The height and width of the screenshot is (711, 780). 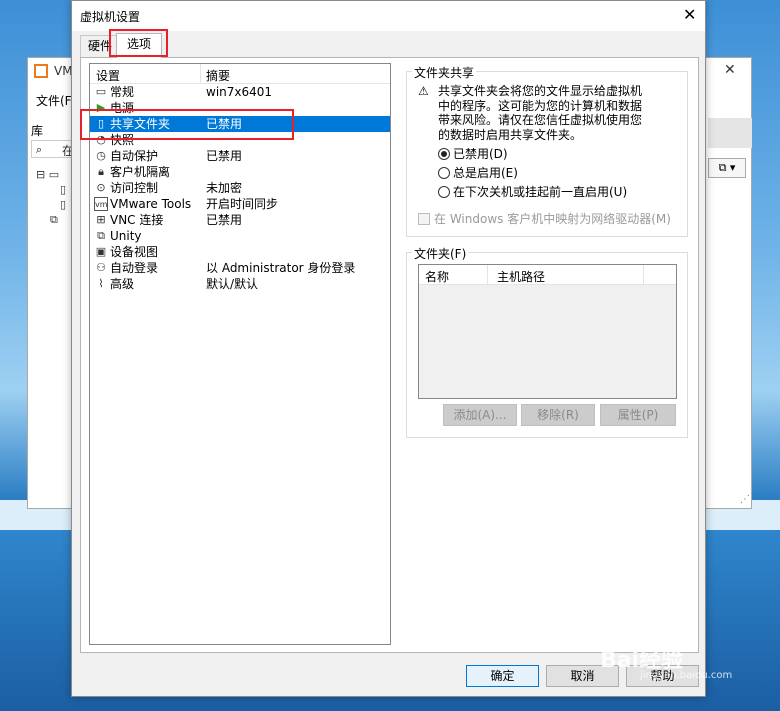 What do you see at coordinates (689, 15) in the screenshot?
I see `dialog-close-icon: ✕` at bounding box center [689, 15].